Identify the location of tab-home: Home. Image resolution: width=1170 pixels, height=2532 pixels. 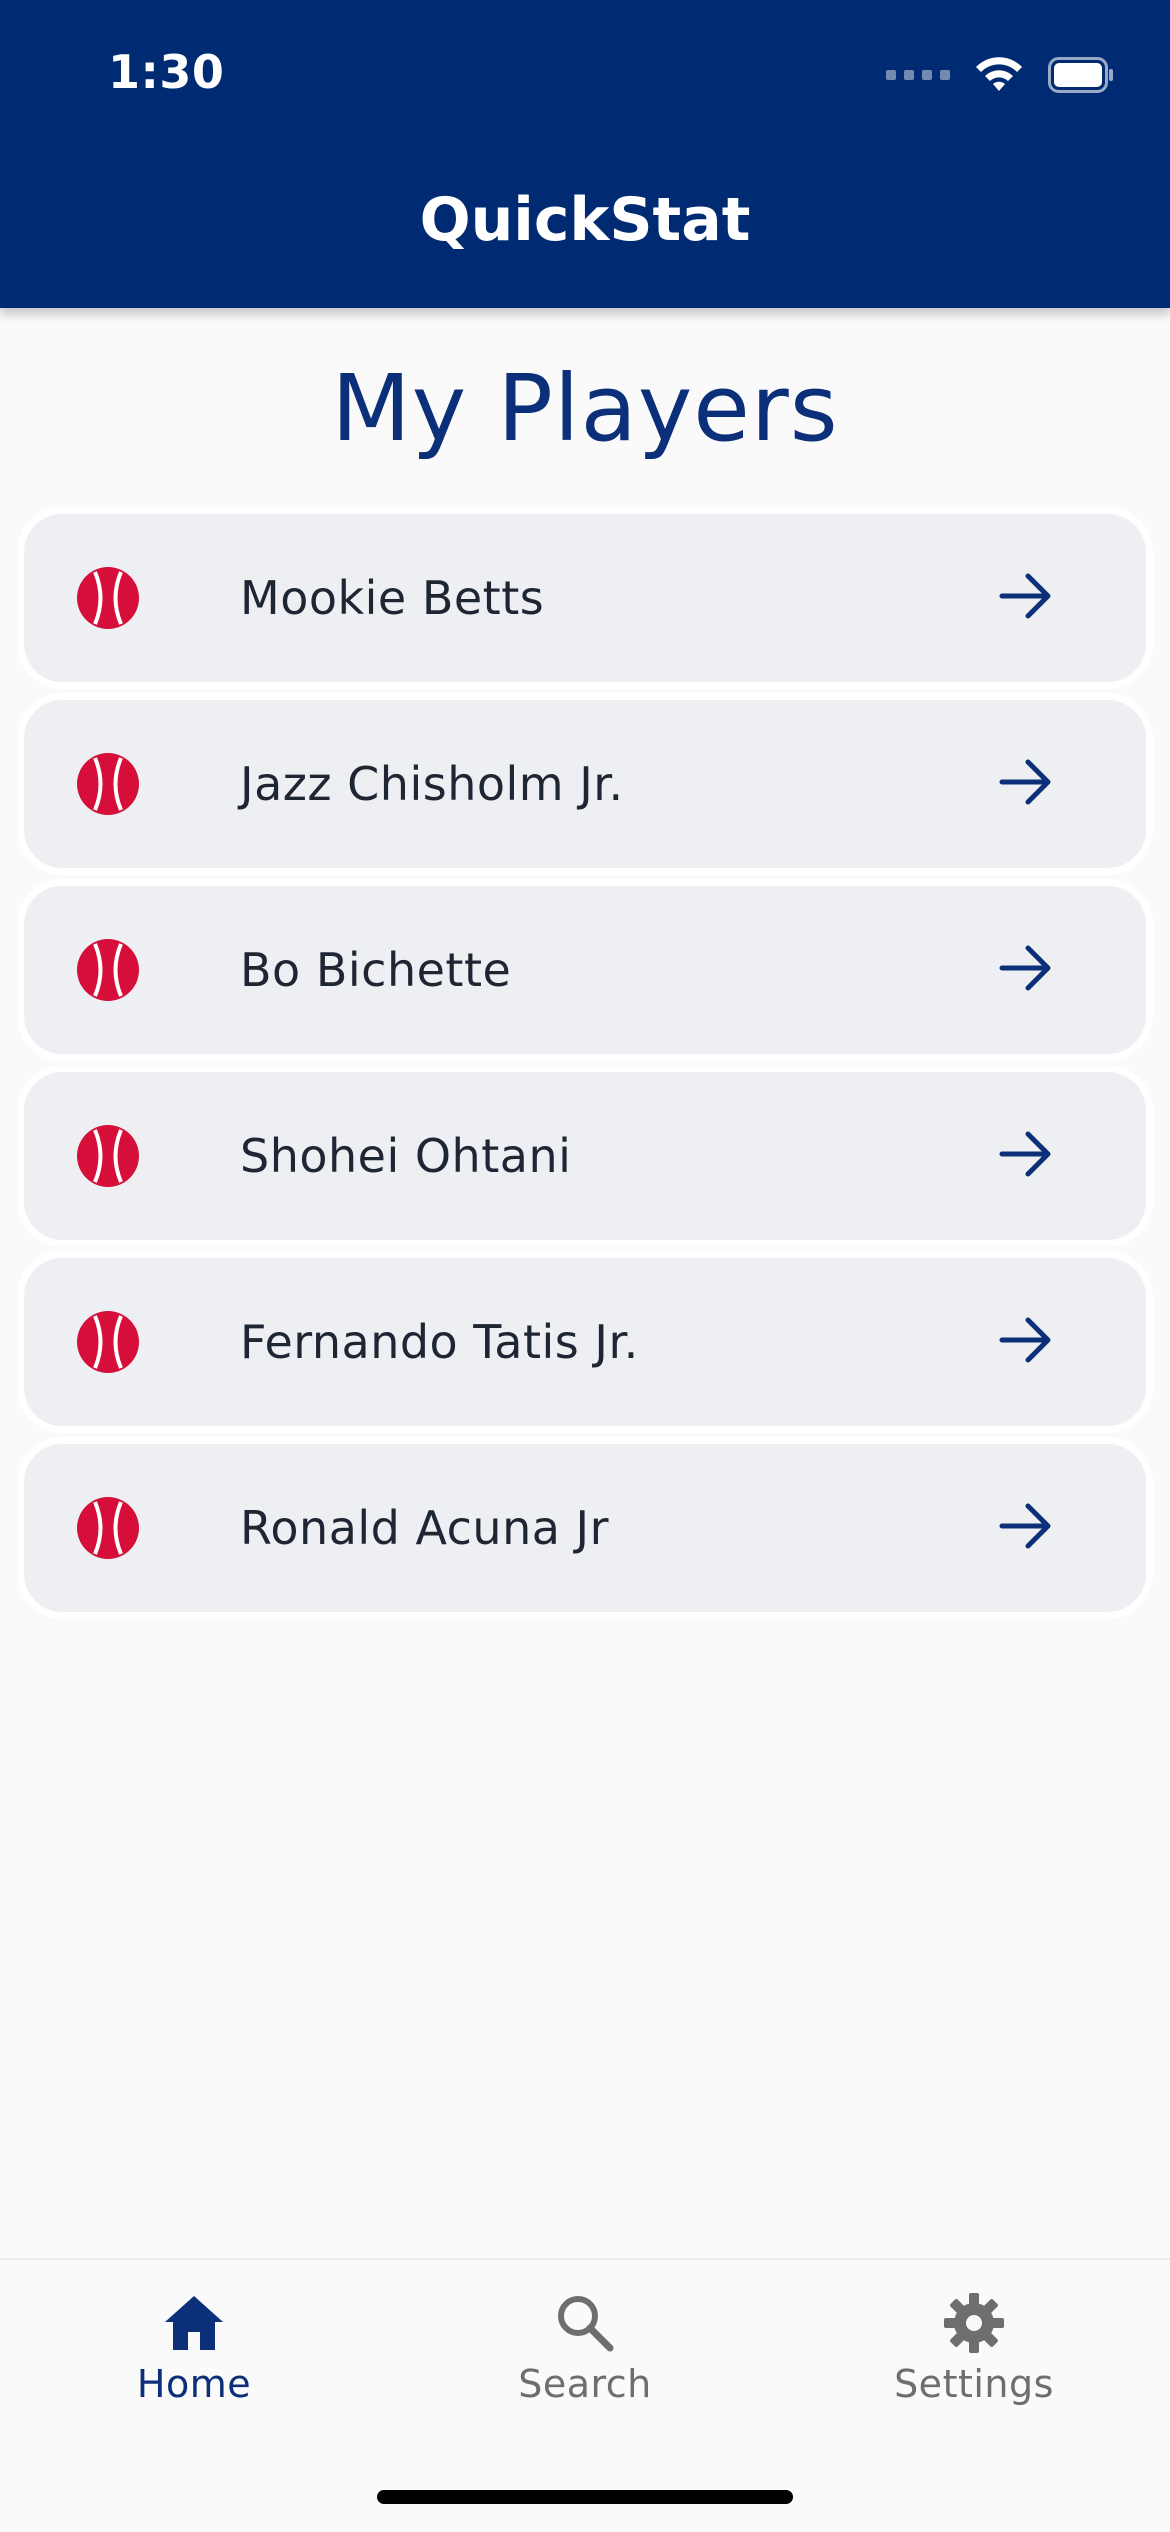
(194, 2348).